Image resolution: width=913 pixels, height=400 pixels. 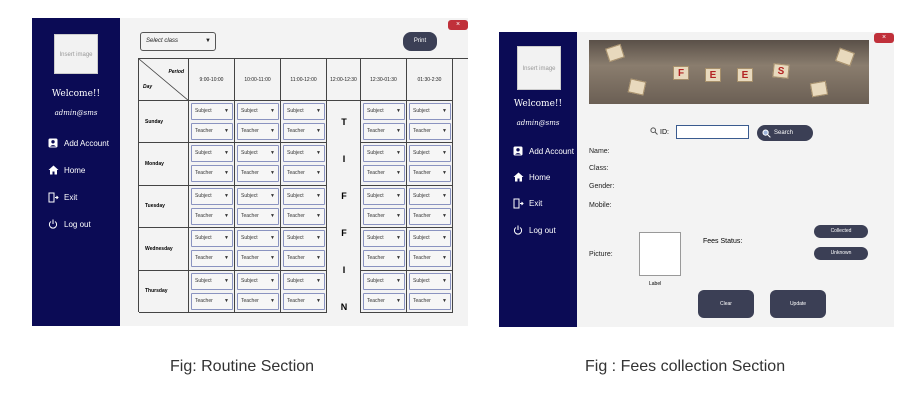 I want to click on print-button: Print, so click(x=420, y=41).